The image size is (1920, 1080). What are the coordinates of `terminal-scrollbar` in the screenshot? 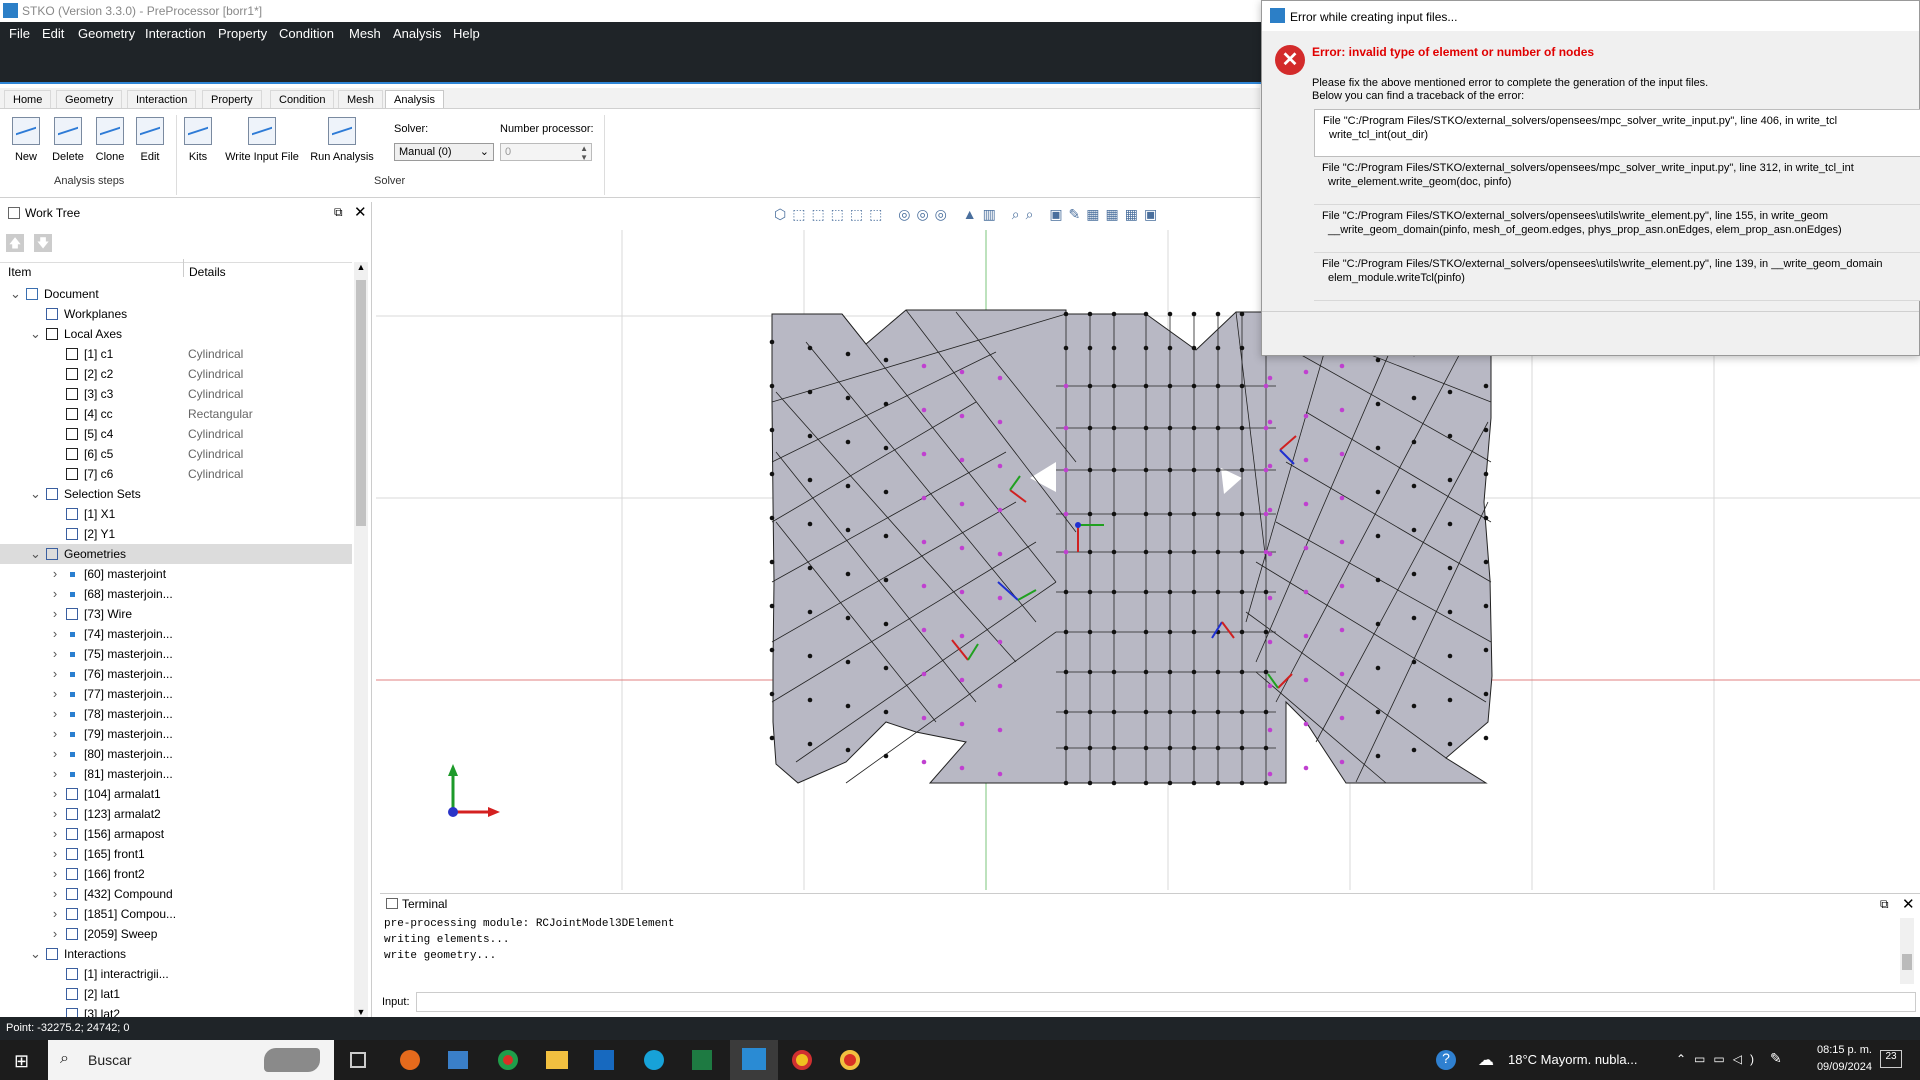 It's located at (1907, 951).